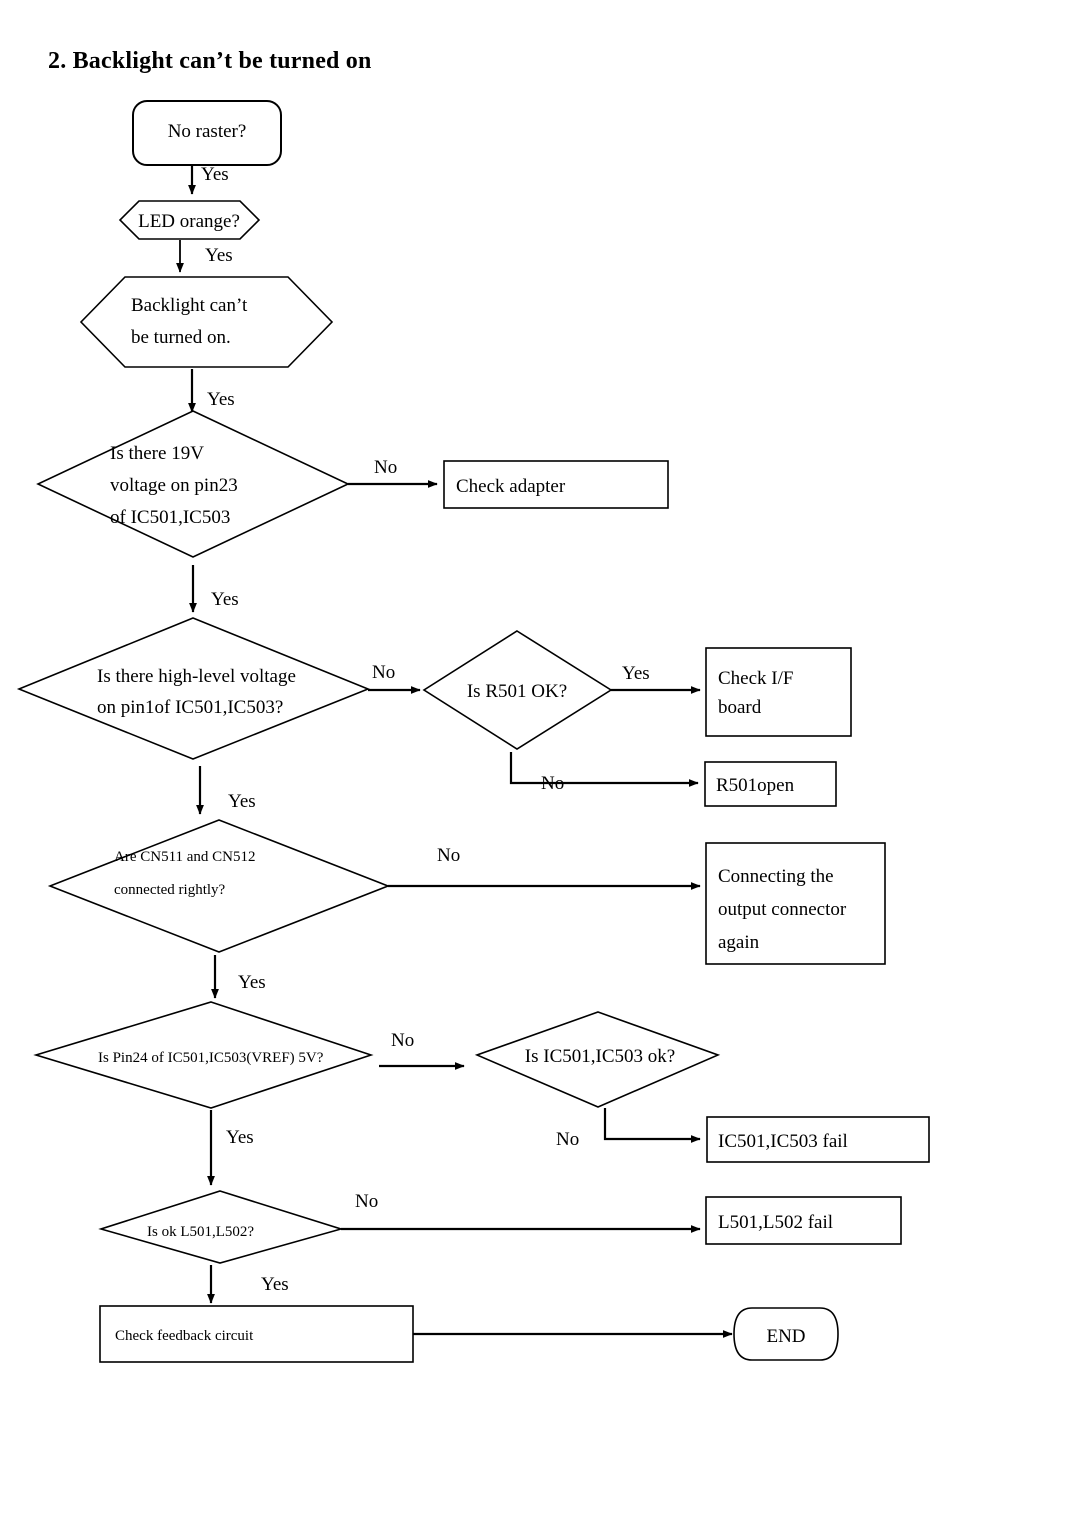 This screenshot has width=1080, height=1528. Describe the element at coordinates (775, 1222) in the screenshot. I see `l501-l502-fail-label: L501,L502 fail` at that location.